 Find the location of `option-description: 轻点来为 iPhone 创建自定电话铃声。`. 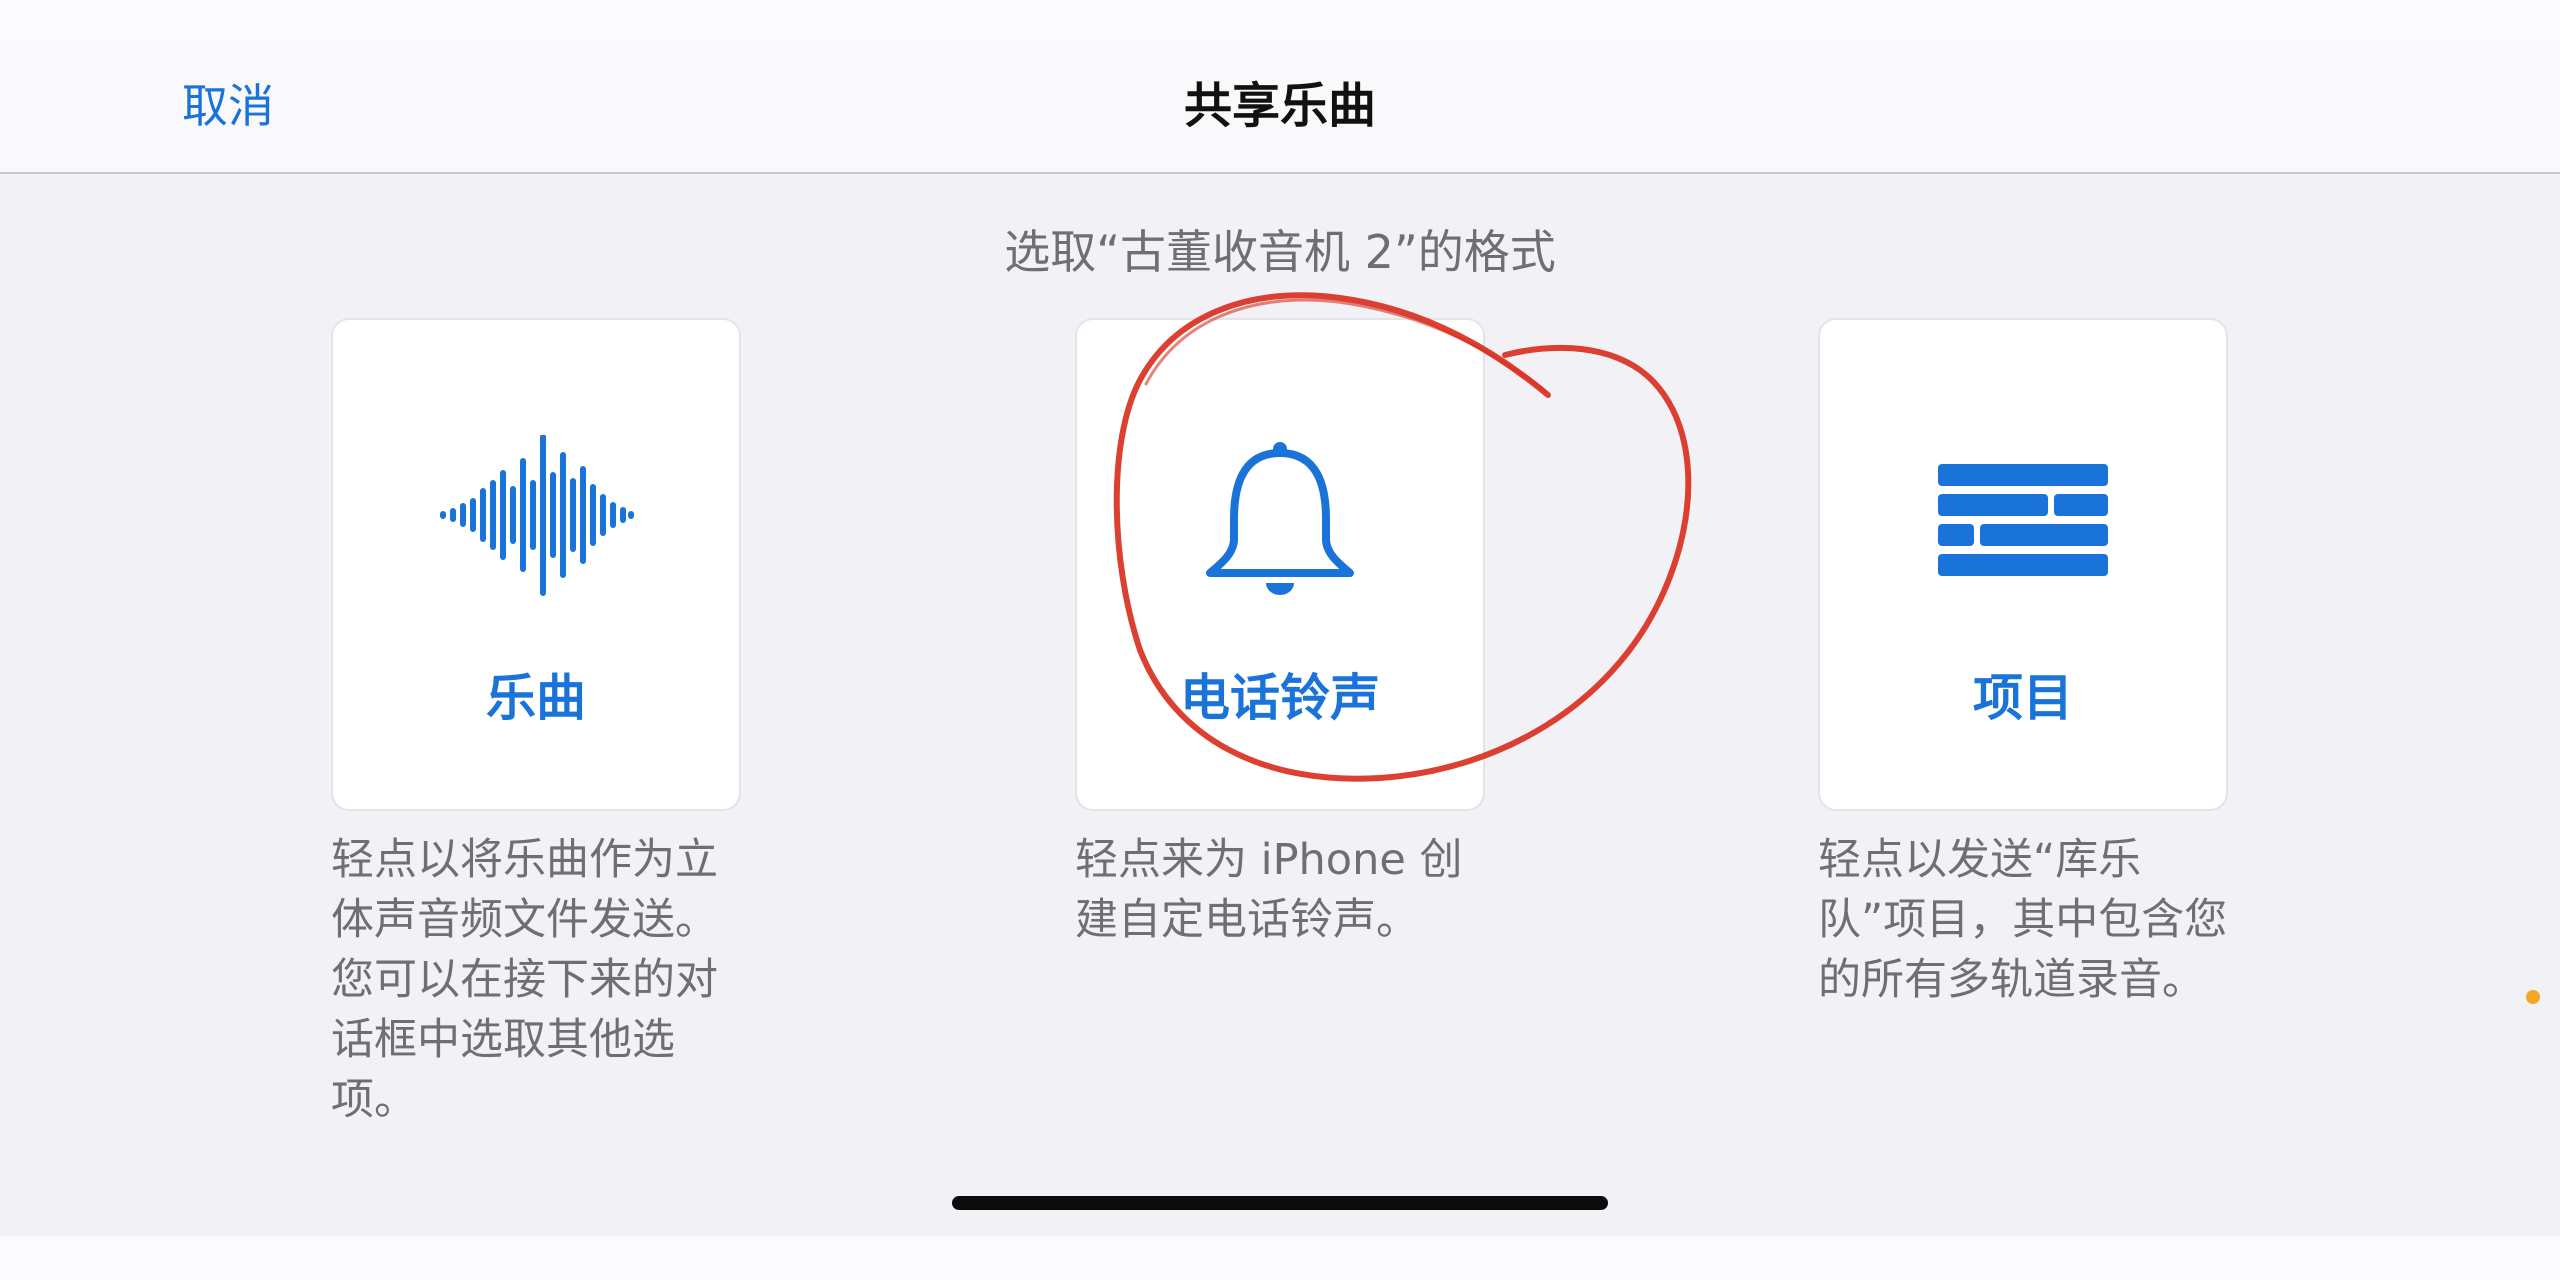

option-description: 轻点来为 iPhone 创建自定电话铃声。 is located at coordinates (1269, 890).